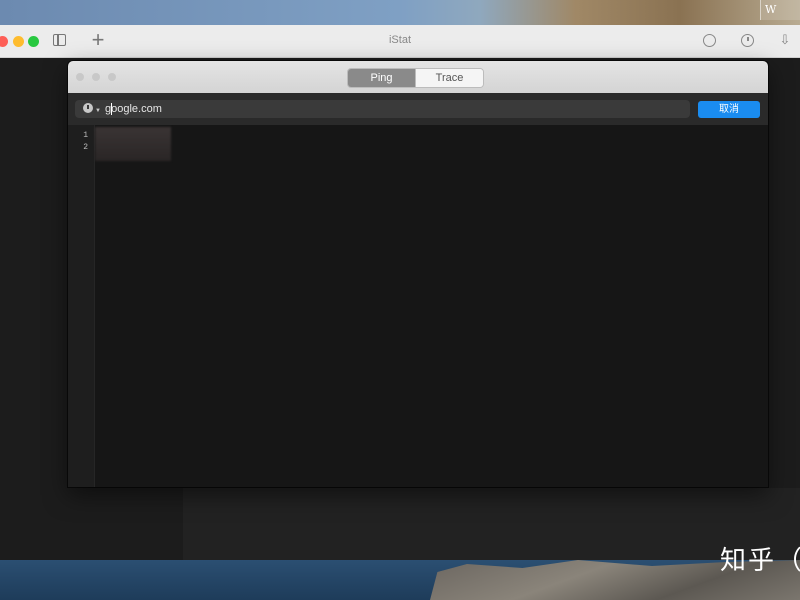 The width and height of the screenshot is (800, 600). What do you see at coordinates (81, 306) in the screenshot?
I see `line-number-gutter: 1 2` at bounding box center [81, 306].